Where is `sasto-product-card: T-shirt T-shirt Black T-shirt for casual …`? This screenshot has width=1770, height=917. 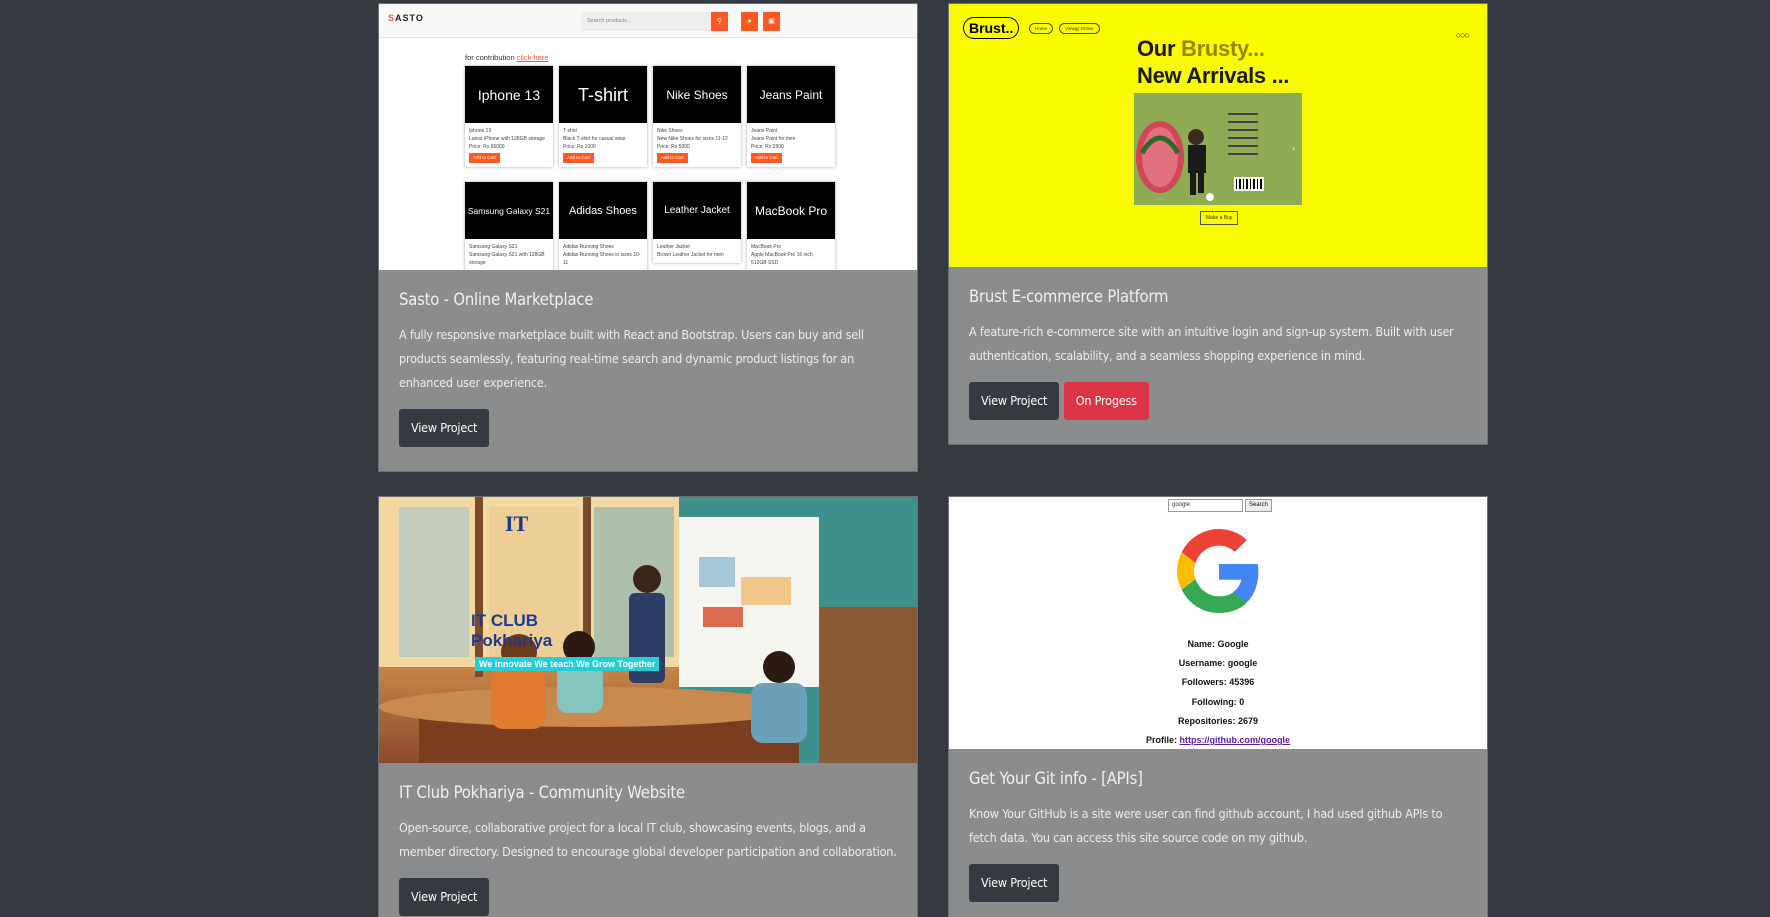 sasto-product-card: T-shirt T-shirt Black T-shirt for casual … is located at coordinates (603, 116).